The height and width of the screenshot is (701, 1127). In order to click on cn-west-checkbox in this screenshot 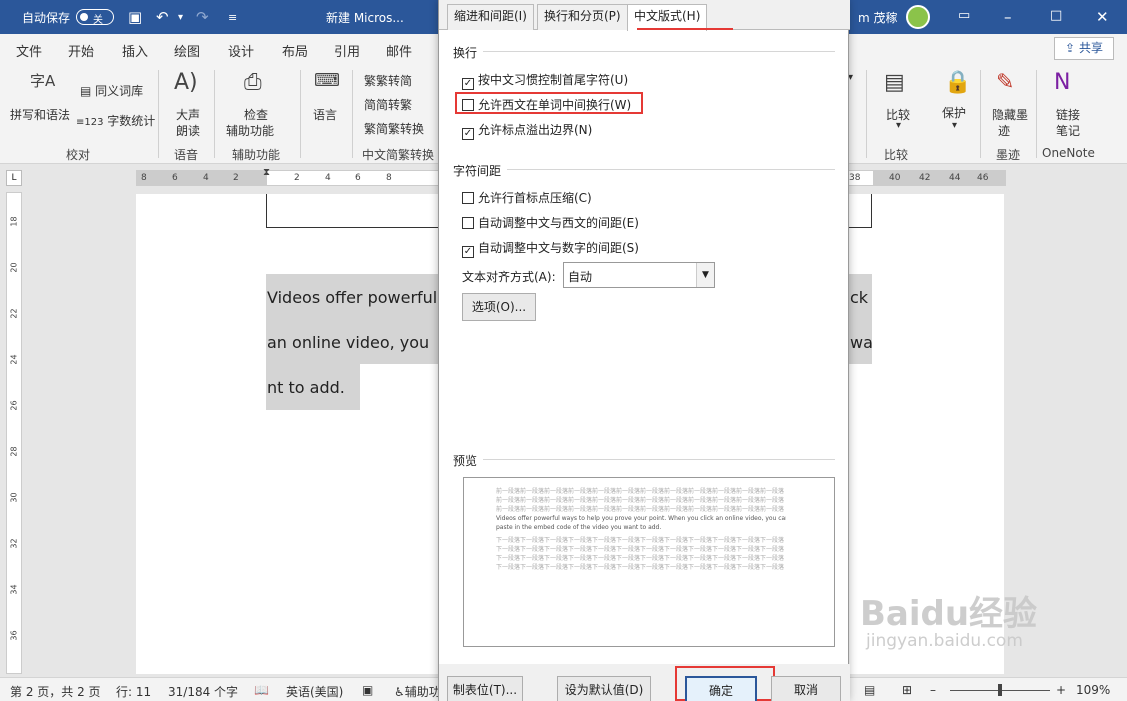, I will do `click(468, 223)`.